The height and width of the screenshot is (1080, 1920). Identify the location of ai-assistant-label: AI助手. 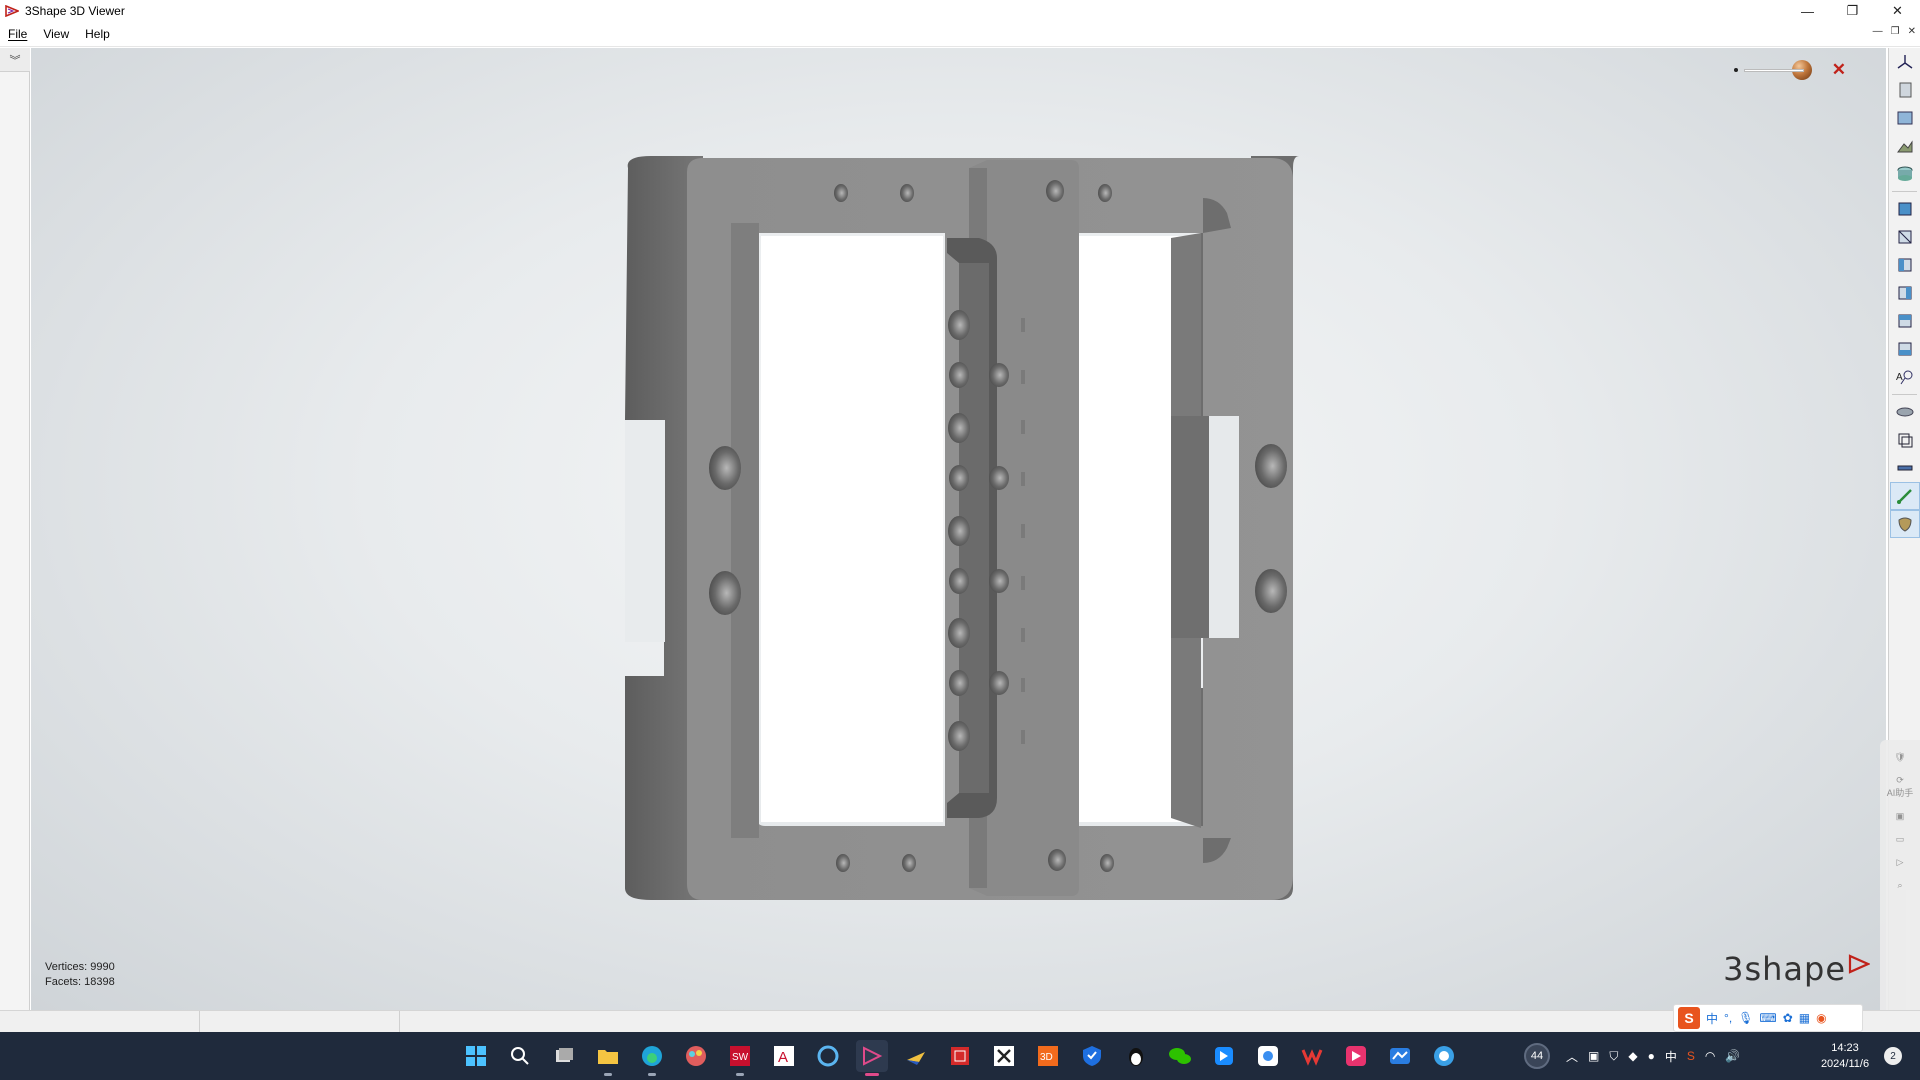
(1900, 793).